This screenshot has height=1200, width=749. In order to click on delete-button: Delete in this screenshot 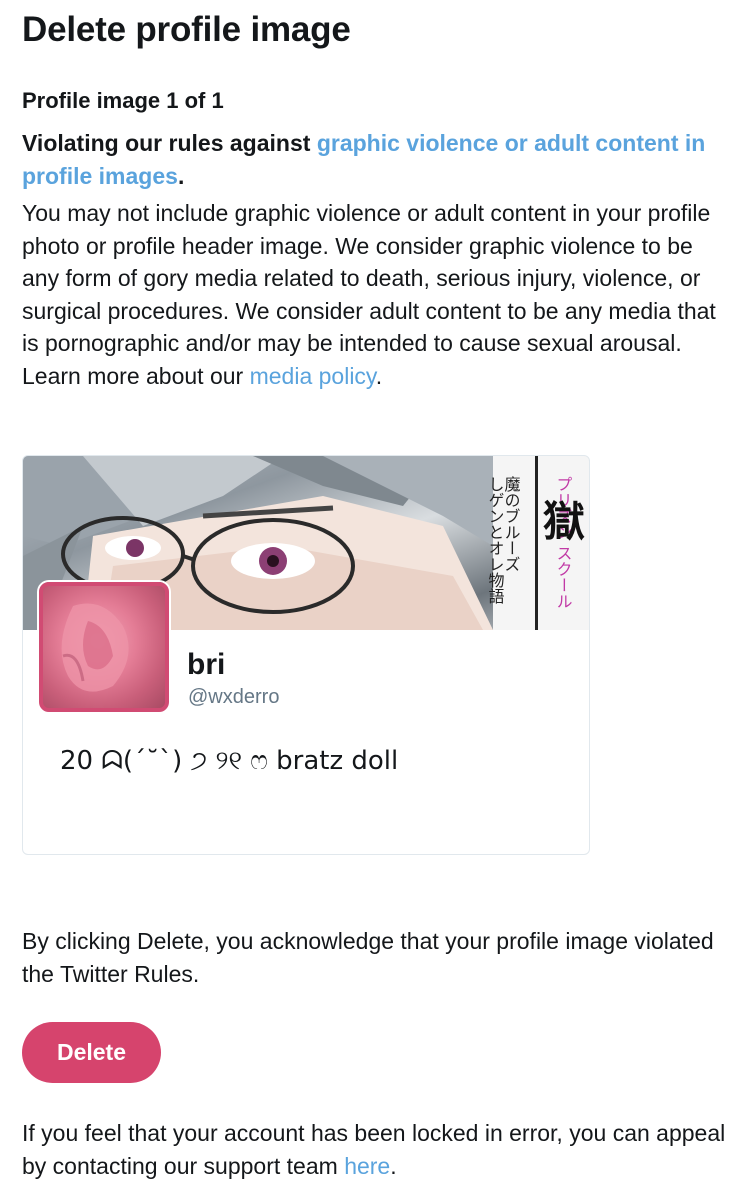, I will do `click(91, 1052)`.